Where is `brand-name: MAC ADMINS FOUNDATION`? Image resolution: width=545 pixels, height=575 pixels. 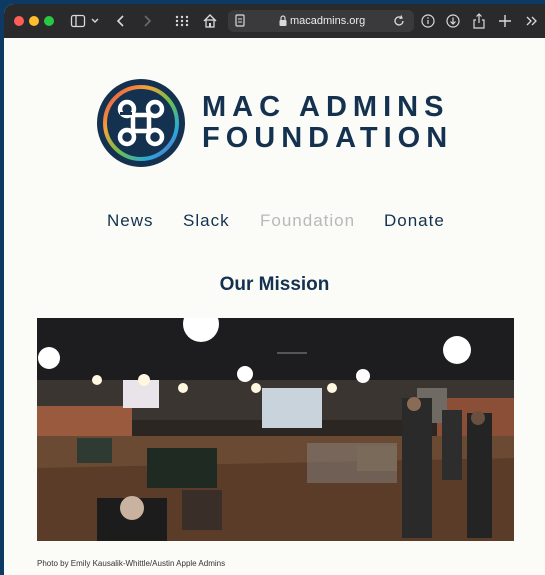 brand-name: MAC ADMINS FOUNDATION is located at coordinates (327, 123).